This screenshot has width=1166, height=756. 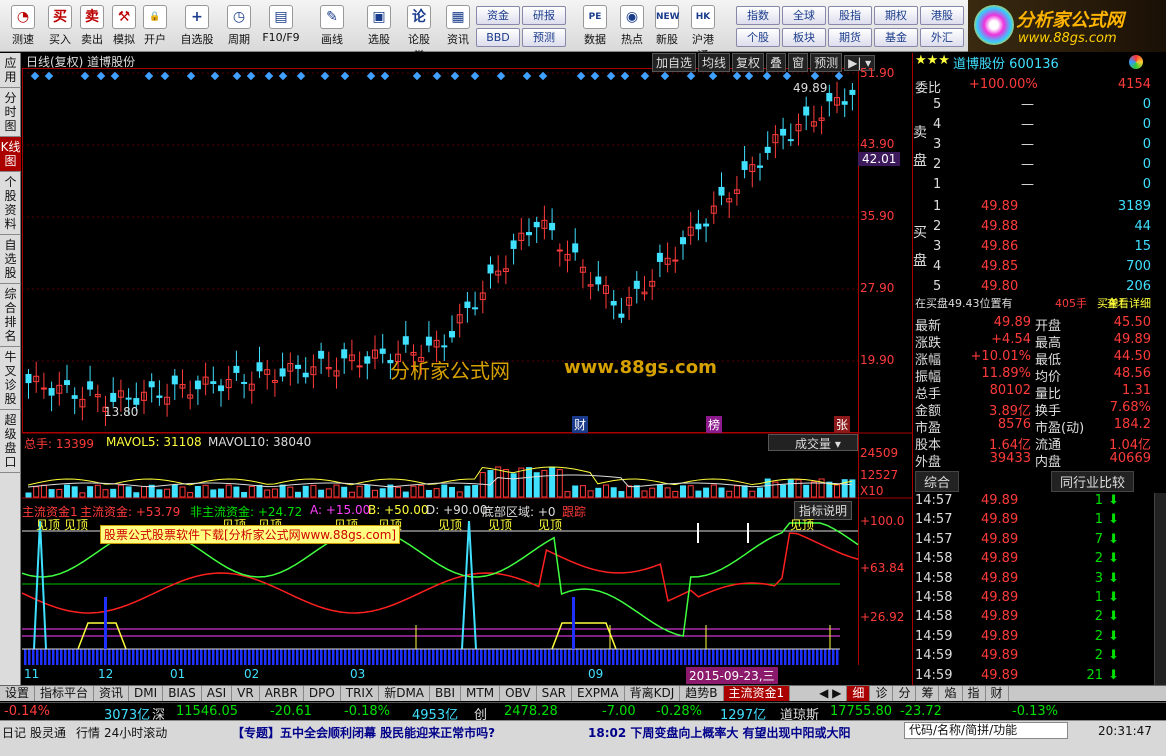 What do you see at coordinates (714, 62) in the screenshot?
I see `chart-button-1: 均线` at bounding box center [714, 62].